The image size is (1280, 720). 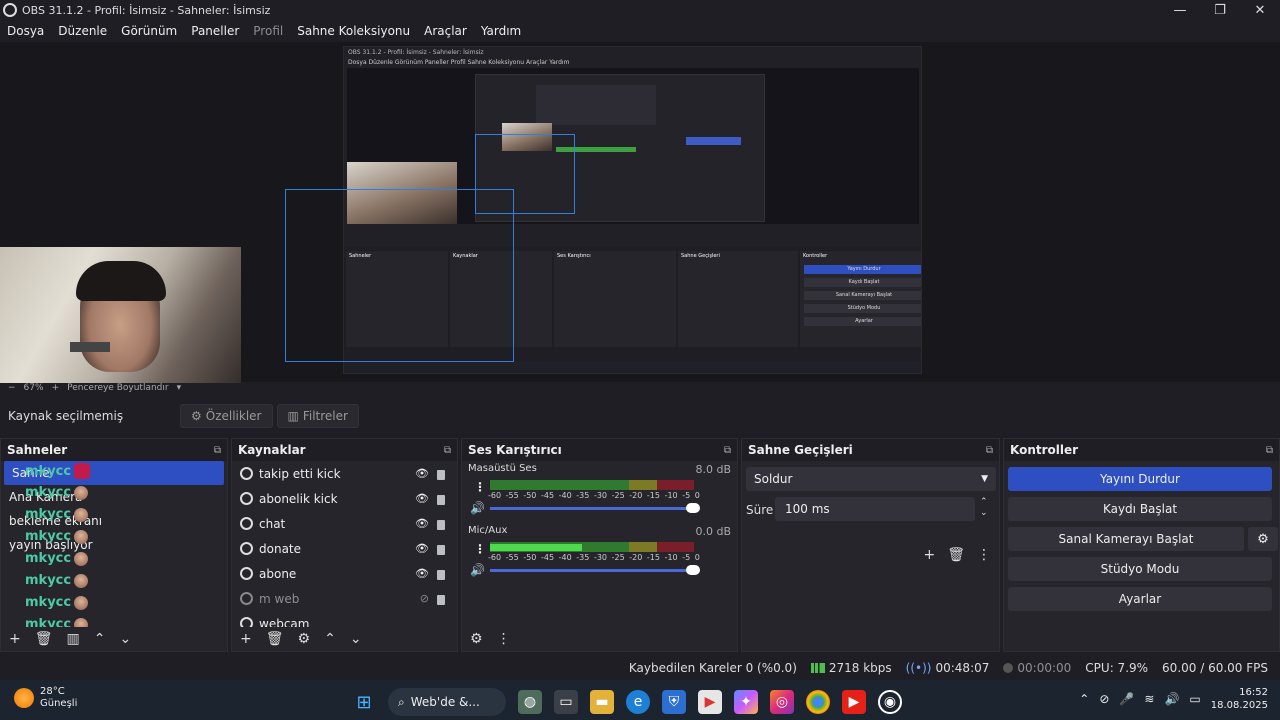 What do you see at coordinates (1239, 699) in the screenshot?
I see `clock: 16:52 18.08.2025` at bounding box center [1239, 699].